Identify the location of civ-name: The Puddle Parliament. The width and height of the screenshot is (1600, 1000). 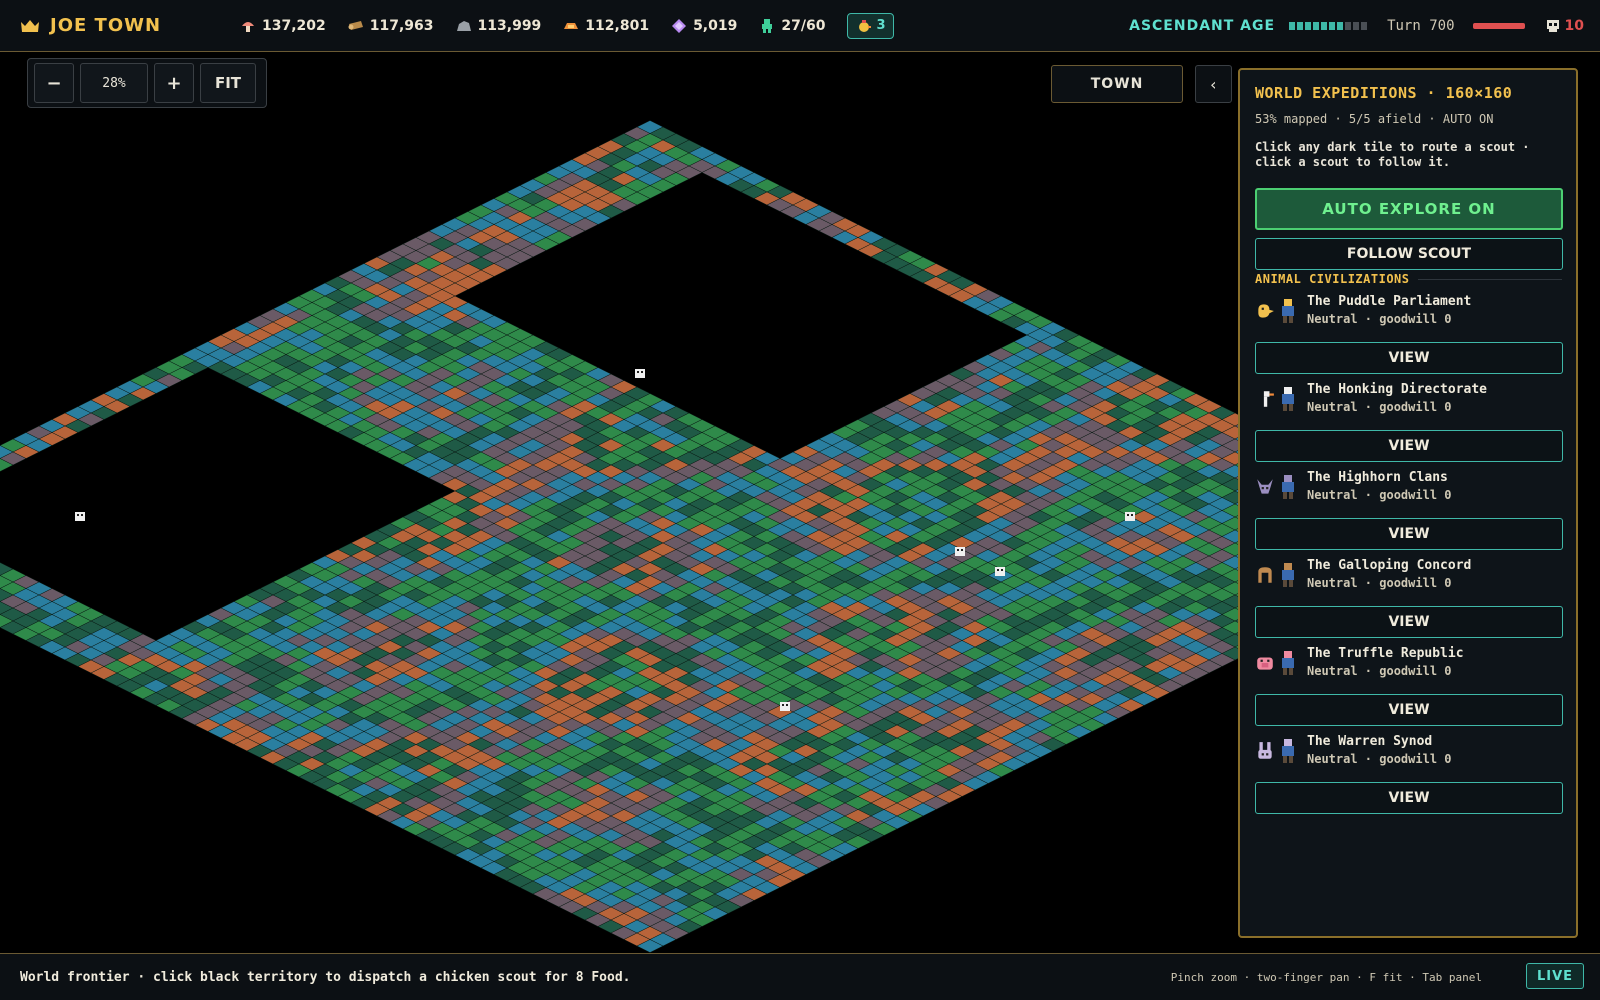
(1389, 301).